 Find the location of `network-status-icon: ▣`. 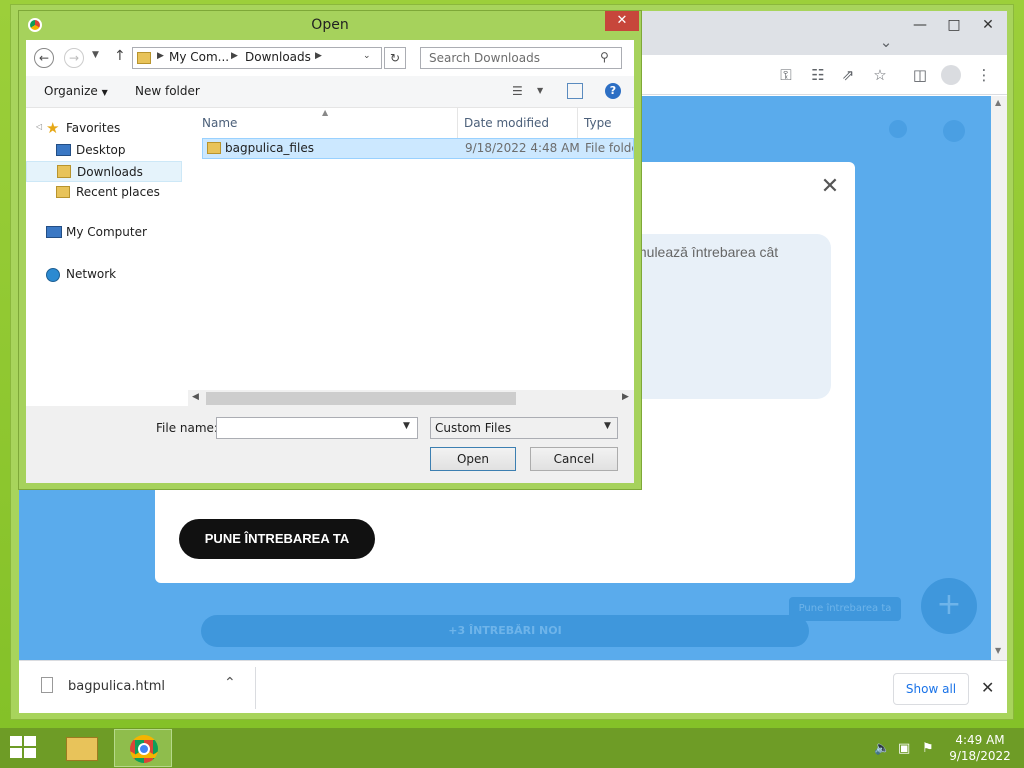

network-status-icon: ▣ is located at coordinates (904, 748).